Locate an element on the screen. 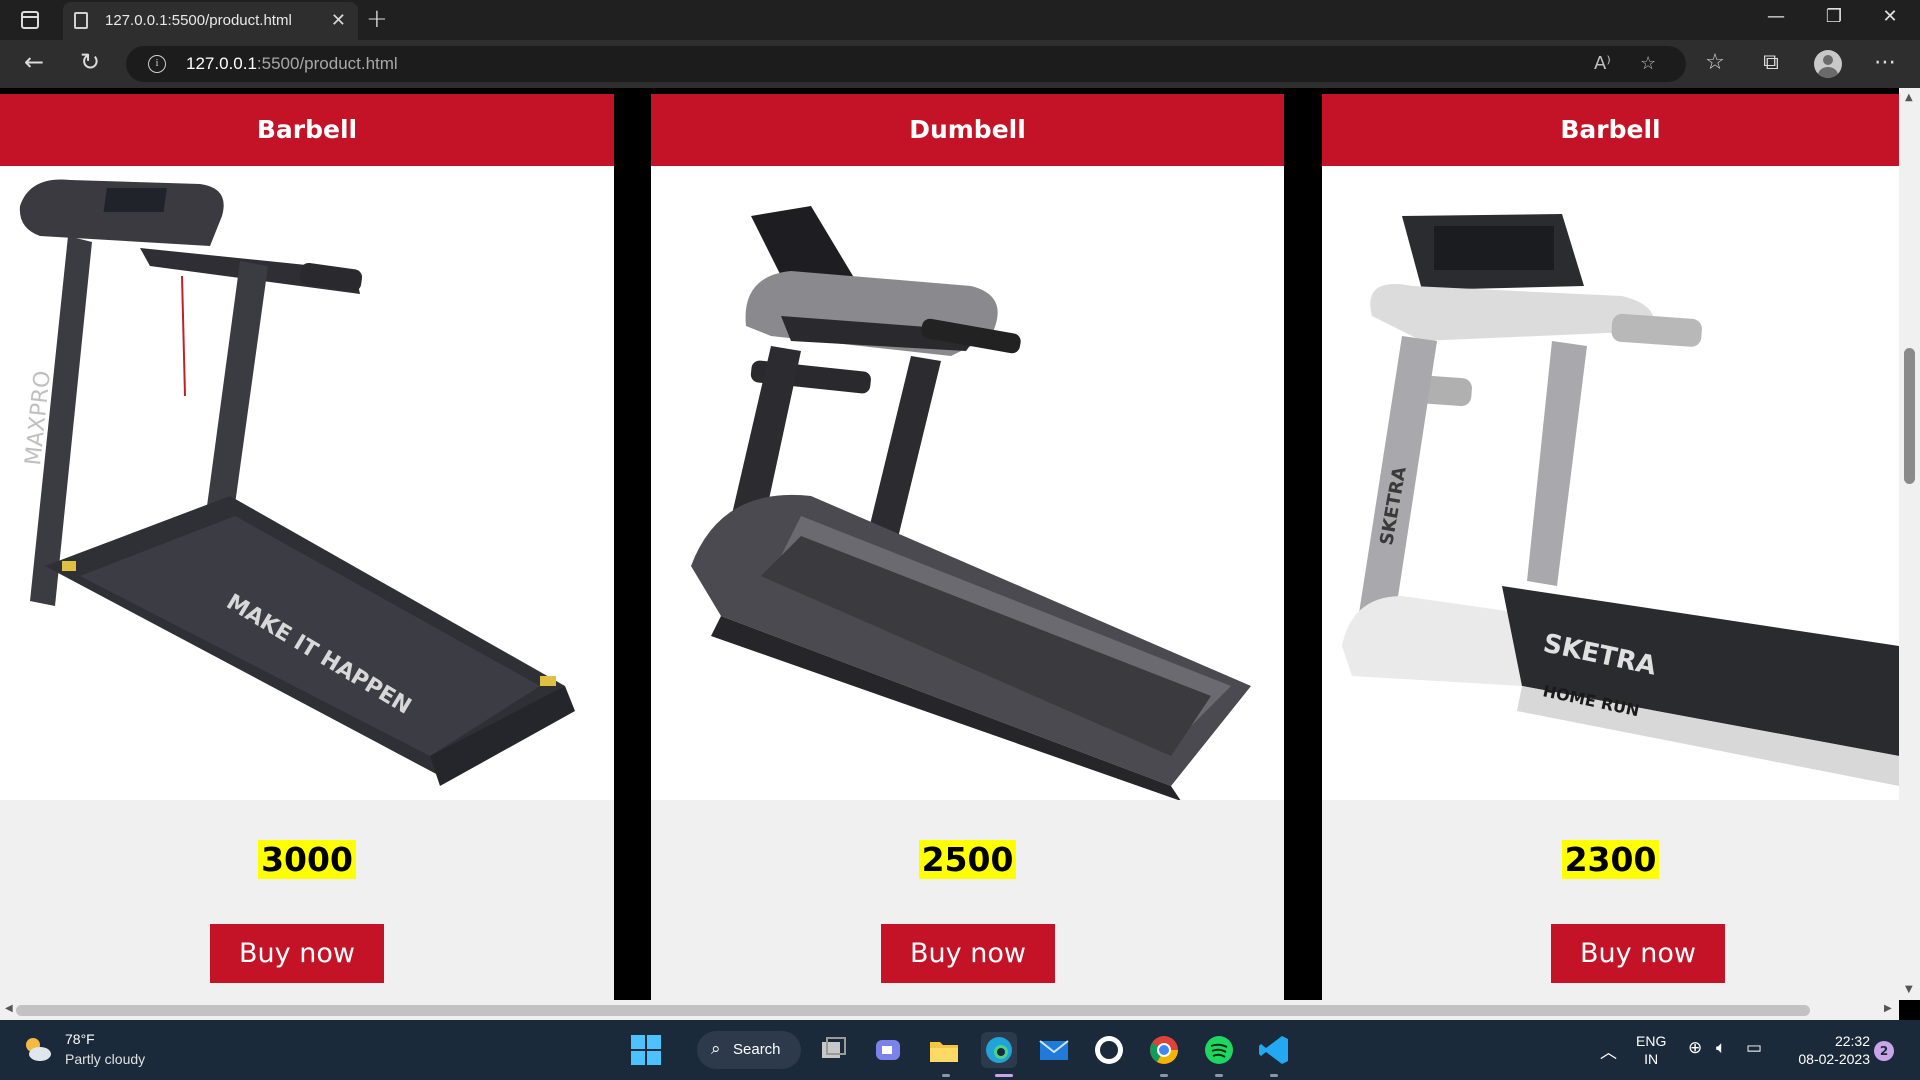 The image size is (1920, 1080). refresh-icon: ↻ is located at coordinates (90, 62).